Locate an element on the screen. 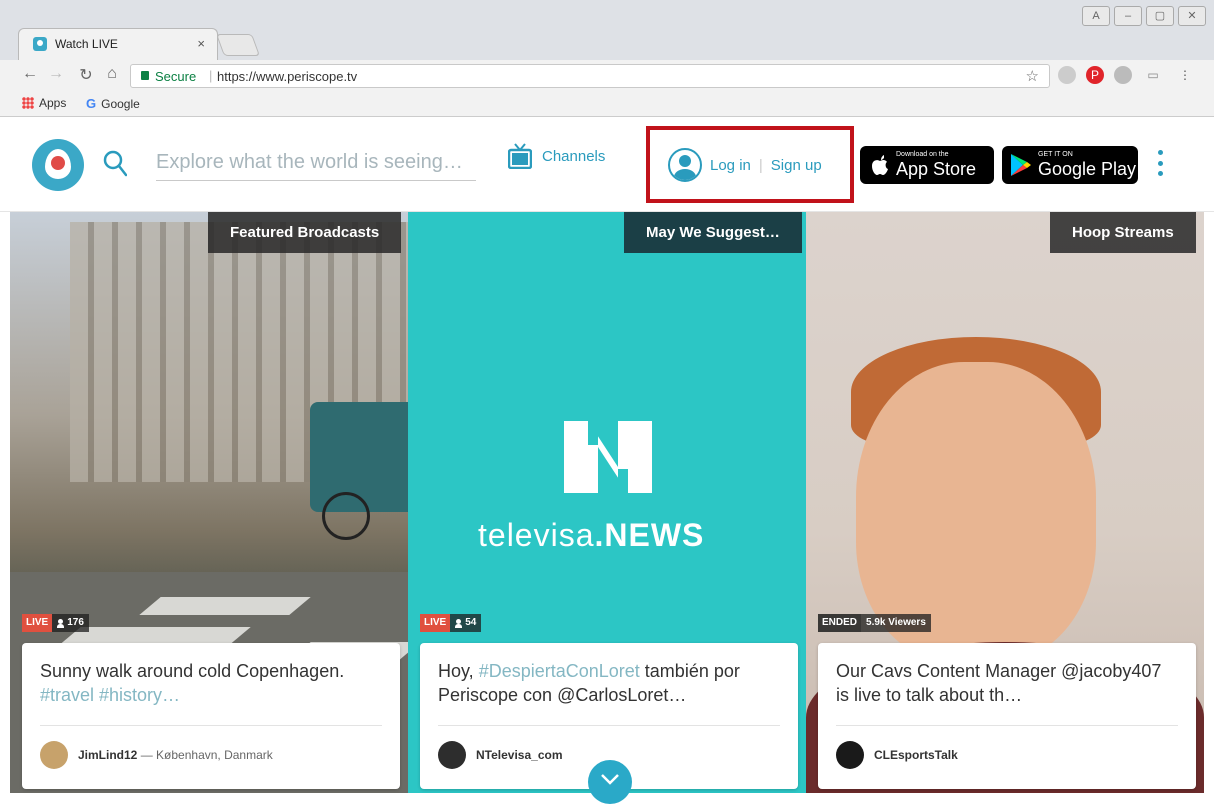 The image size is (1214, 804). url-text: https://www.periscope.tv is located at coordinates (287, 76).